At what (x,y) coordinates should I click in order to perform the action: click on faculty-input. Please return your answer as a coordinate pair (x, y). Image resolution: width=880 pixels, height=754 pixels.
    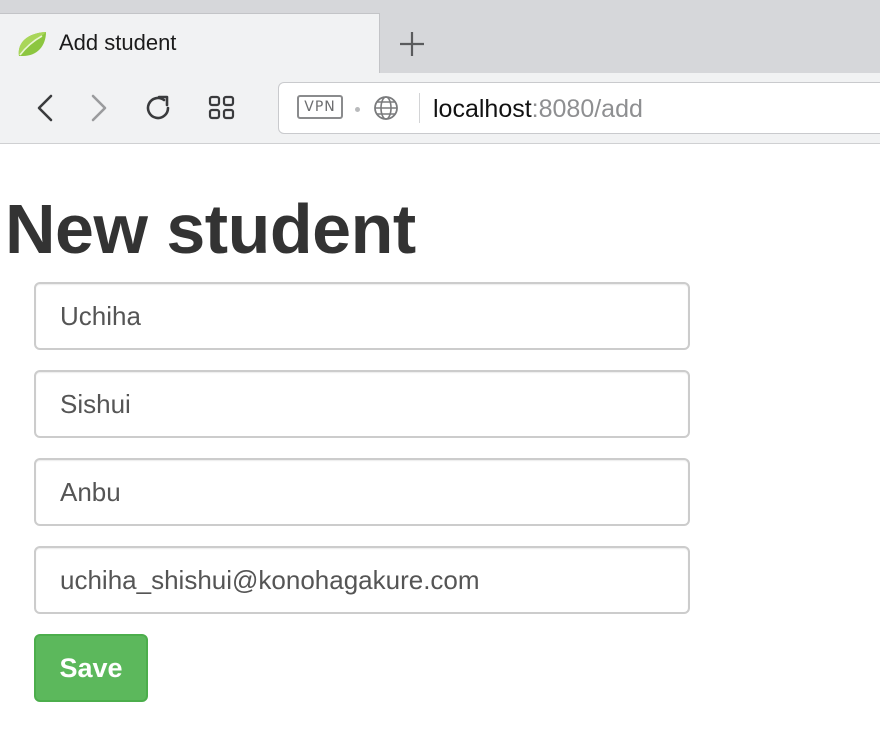
    Looking at the image, I should click on (362, 492).